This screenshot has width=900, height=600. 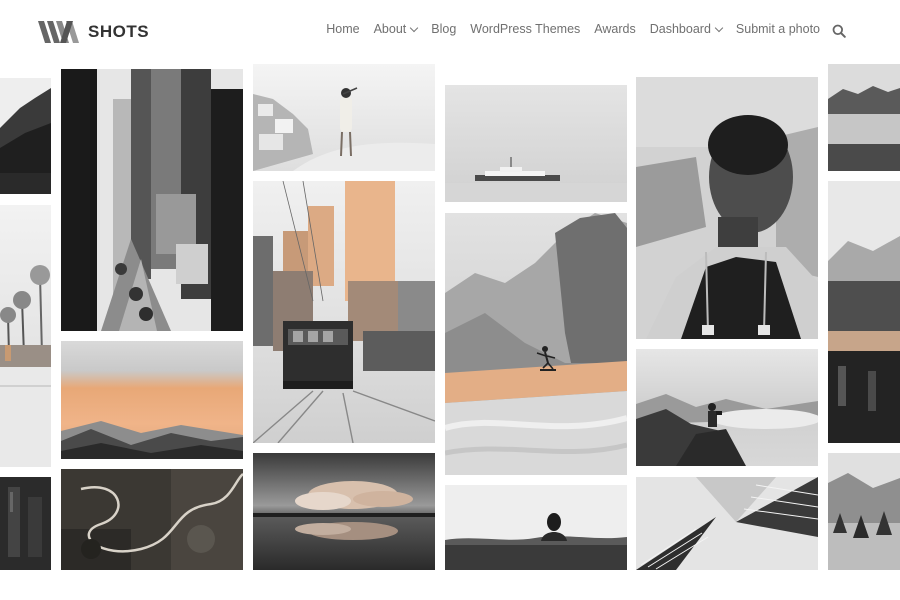 What do you see at coordinates (727, 523) in the screenshot?
I see `photo-building-facade-abstract` at bounding box center [727, 523].